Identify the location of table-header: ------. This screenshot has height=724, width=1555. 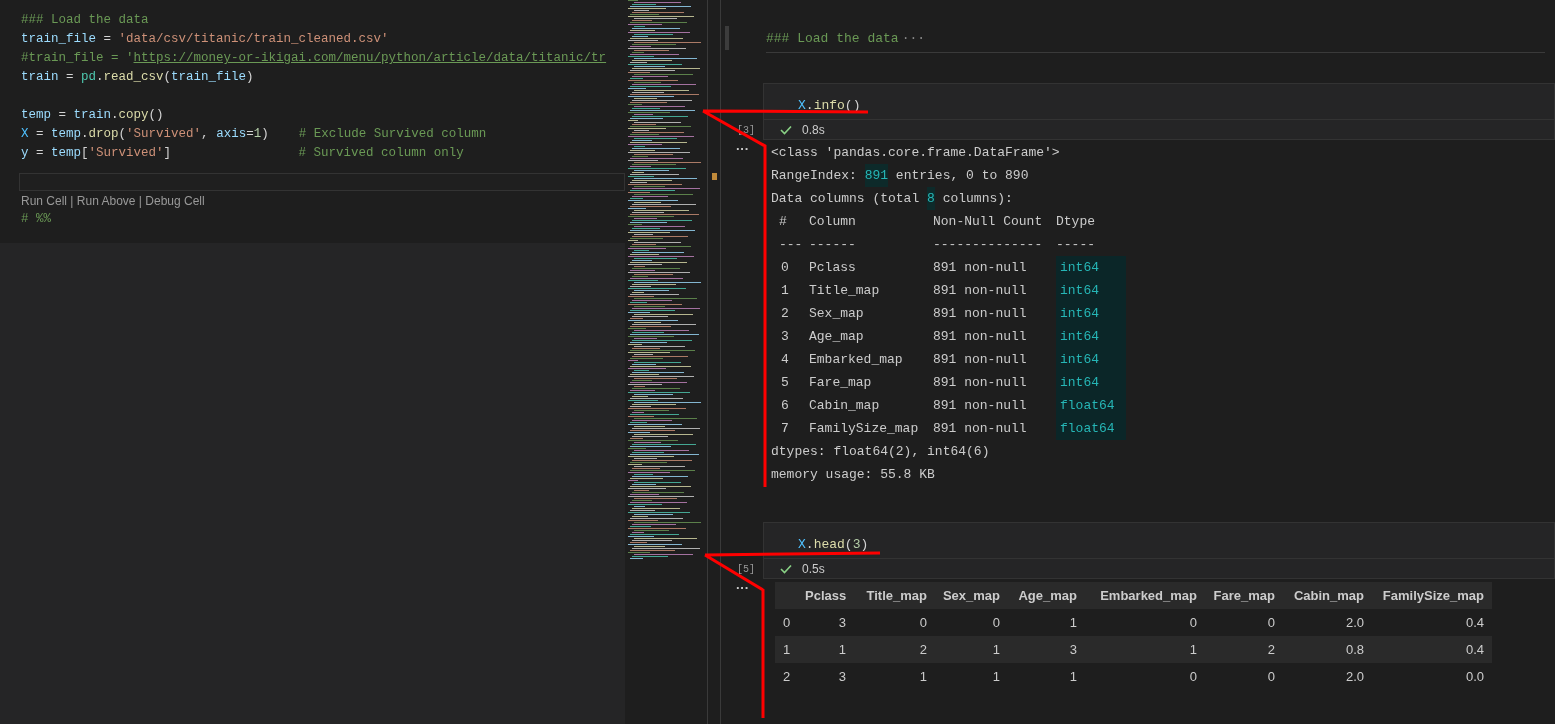
(832, 244).